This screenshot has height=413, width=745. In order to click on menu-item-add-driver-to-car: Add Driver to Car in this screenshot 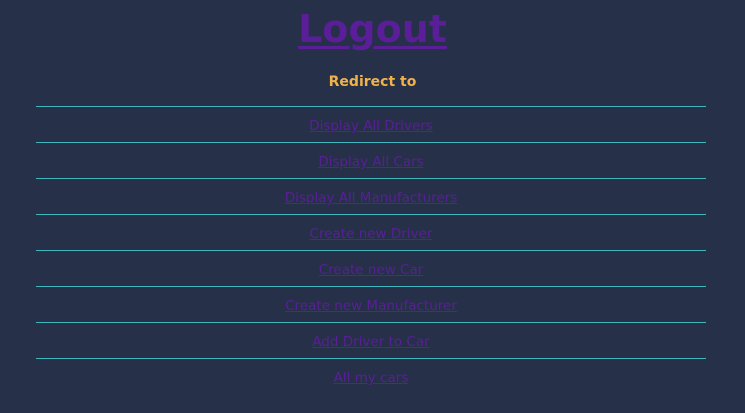, I will do `click(371, 341)`.